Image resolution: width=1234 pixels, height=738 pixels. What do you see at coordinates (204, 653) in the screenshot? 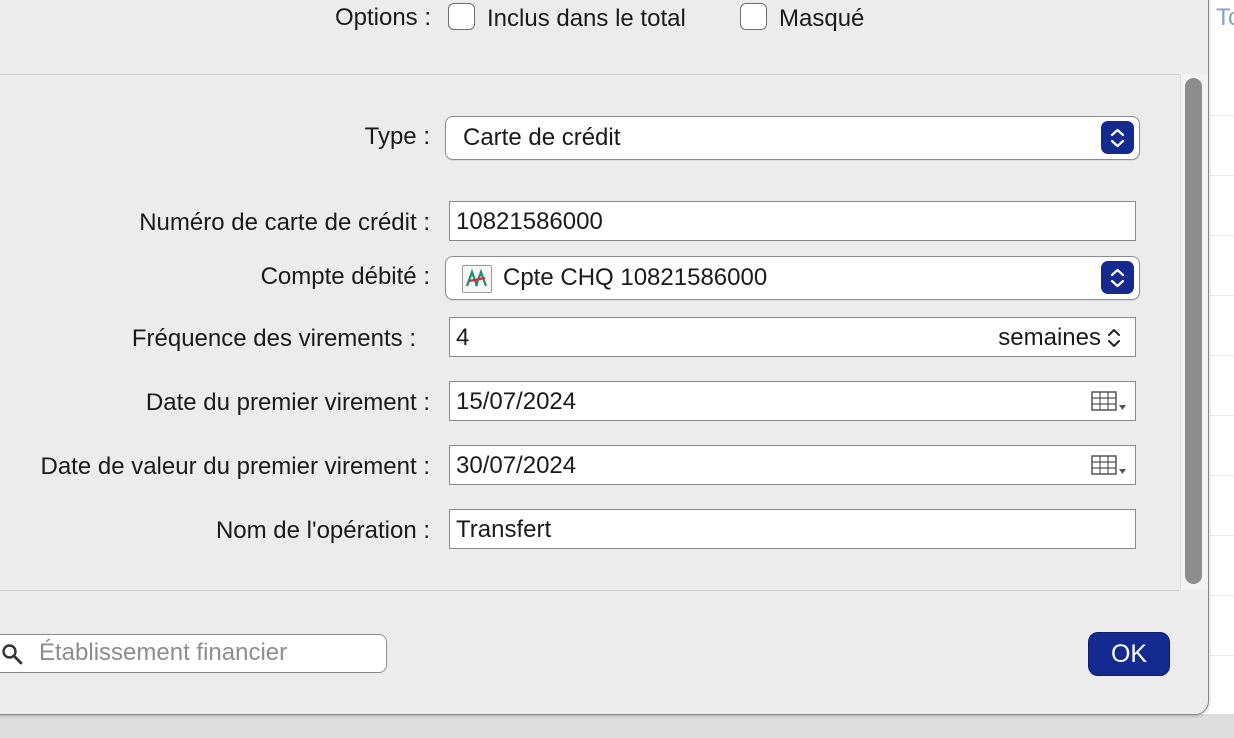
I see `search-input` at bounding box center [204, 653].